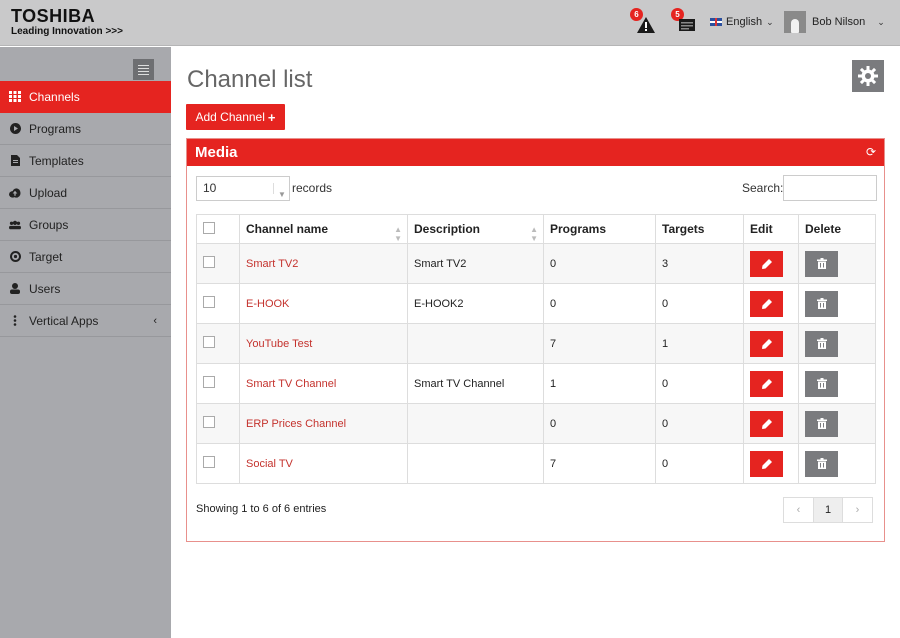  I want to click on user-name: Bob Nilson, so click(839, 22).